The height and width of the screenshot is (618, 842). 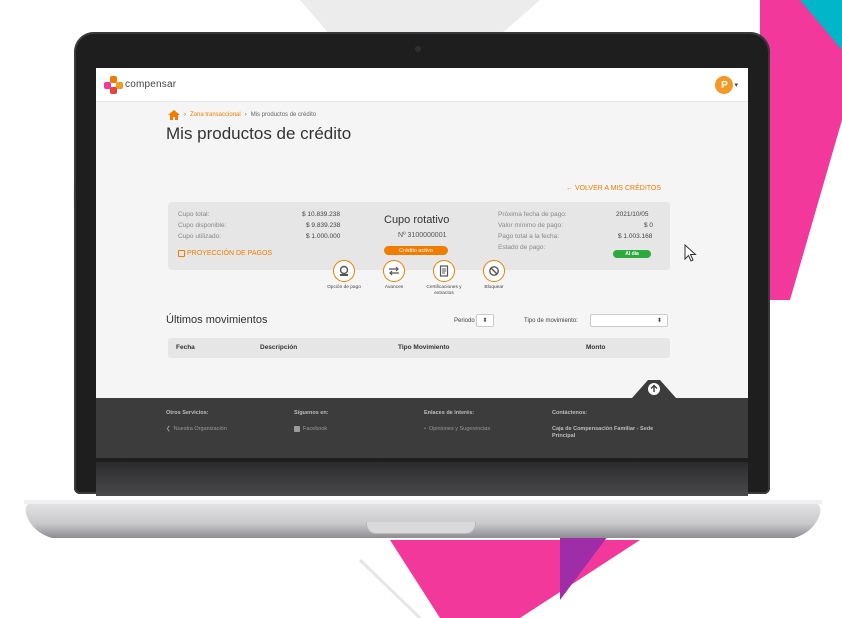 I want to click on avatar: P, so click(x=724, y=85).